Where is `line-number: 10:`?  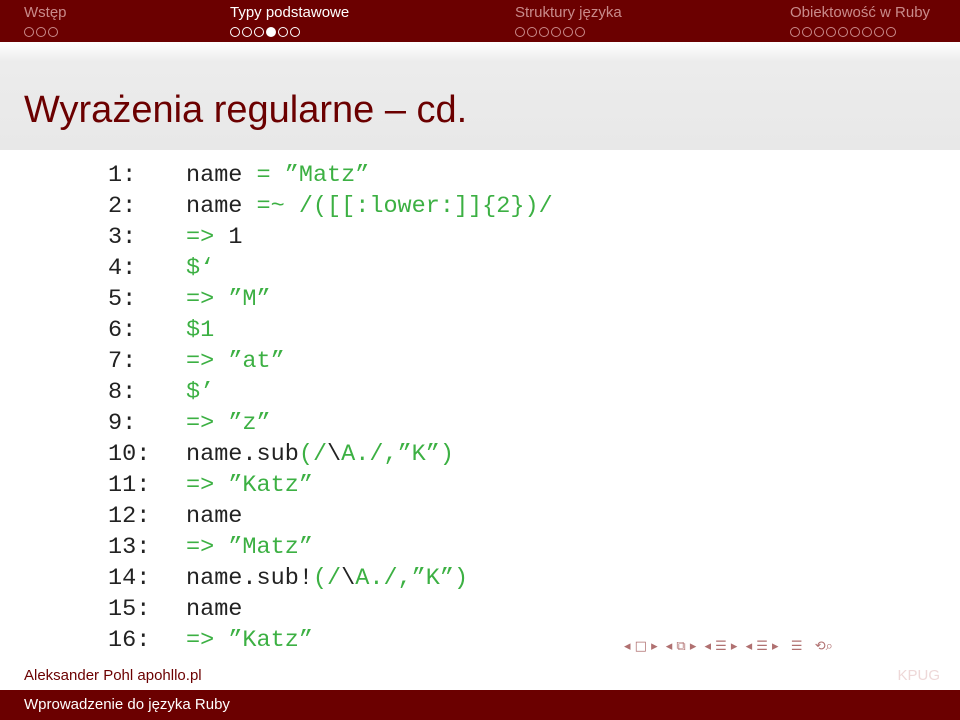 line-number: 10: is located at coordinates (129, 454).